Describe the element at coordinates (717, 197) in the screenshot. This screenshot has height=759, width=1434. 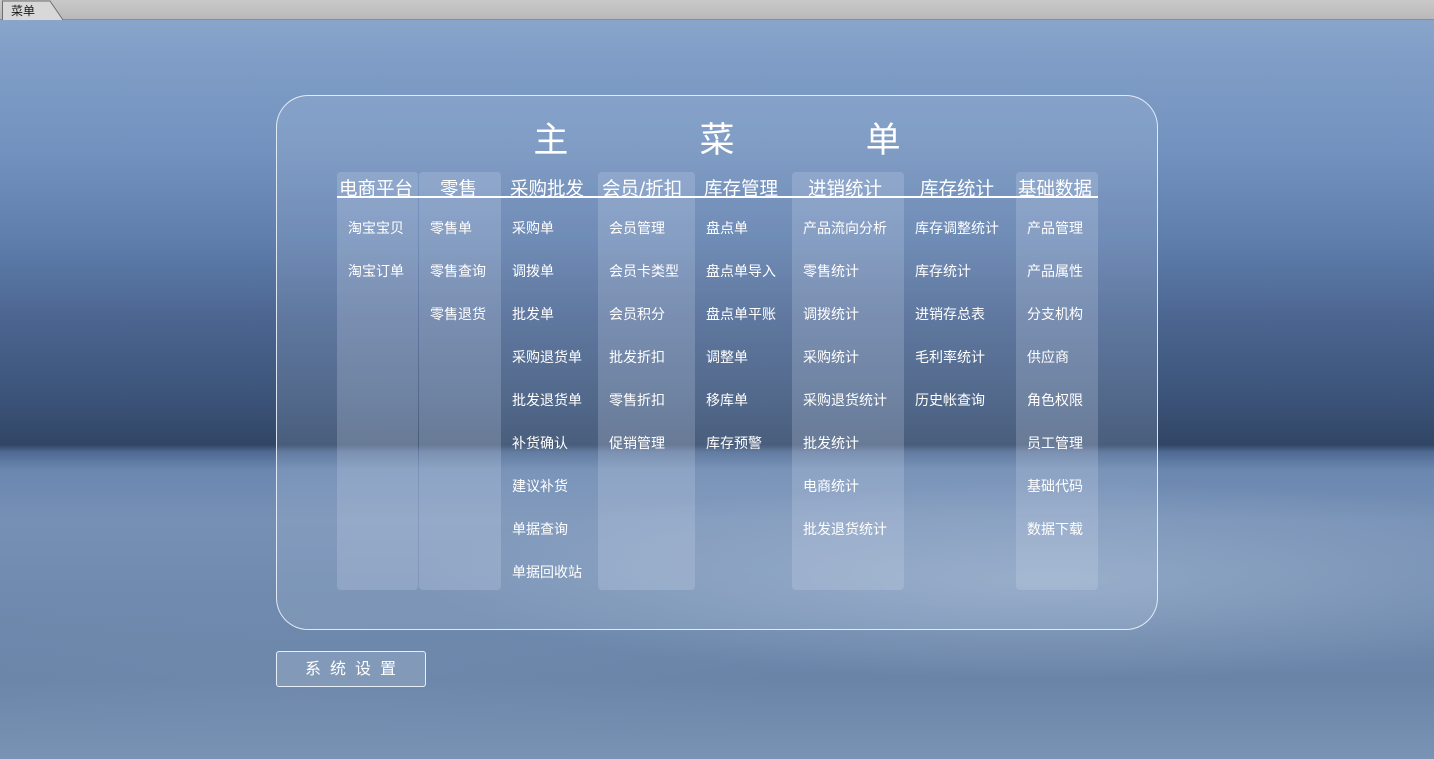
I see `header-underline` at that location.